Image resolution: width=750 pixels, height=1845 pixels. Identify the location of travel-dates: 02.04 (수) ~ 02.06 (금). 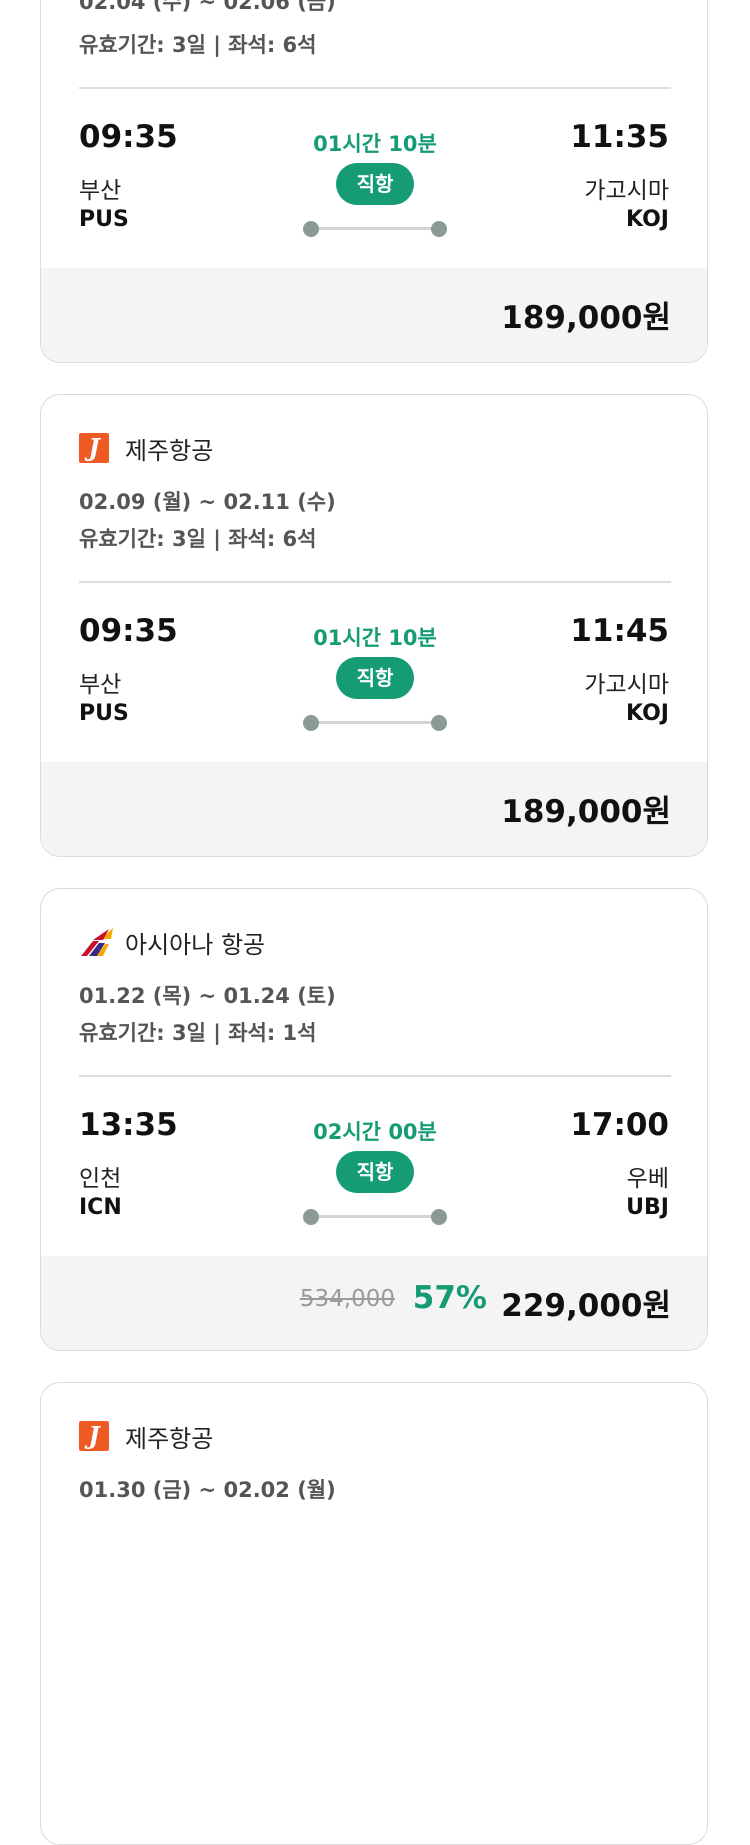
(207, 7).